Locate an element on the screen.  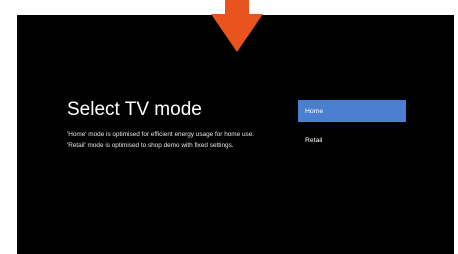
down-arrow-icon is located at coordinates (237, 26).